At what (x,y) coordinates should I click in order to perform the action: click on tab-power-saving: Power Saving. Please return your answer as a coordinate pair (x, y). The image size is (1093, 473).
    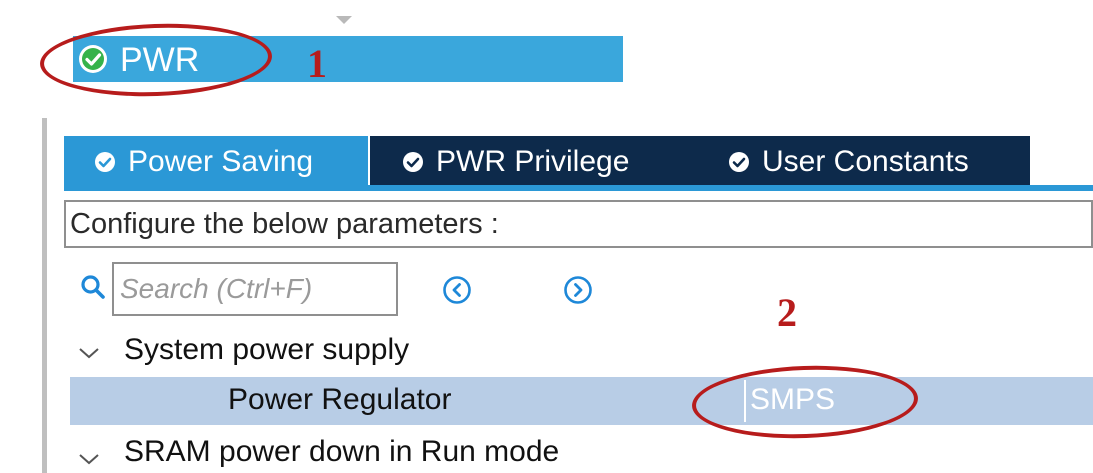
    Looking at the image, I should click on (216, 161).